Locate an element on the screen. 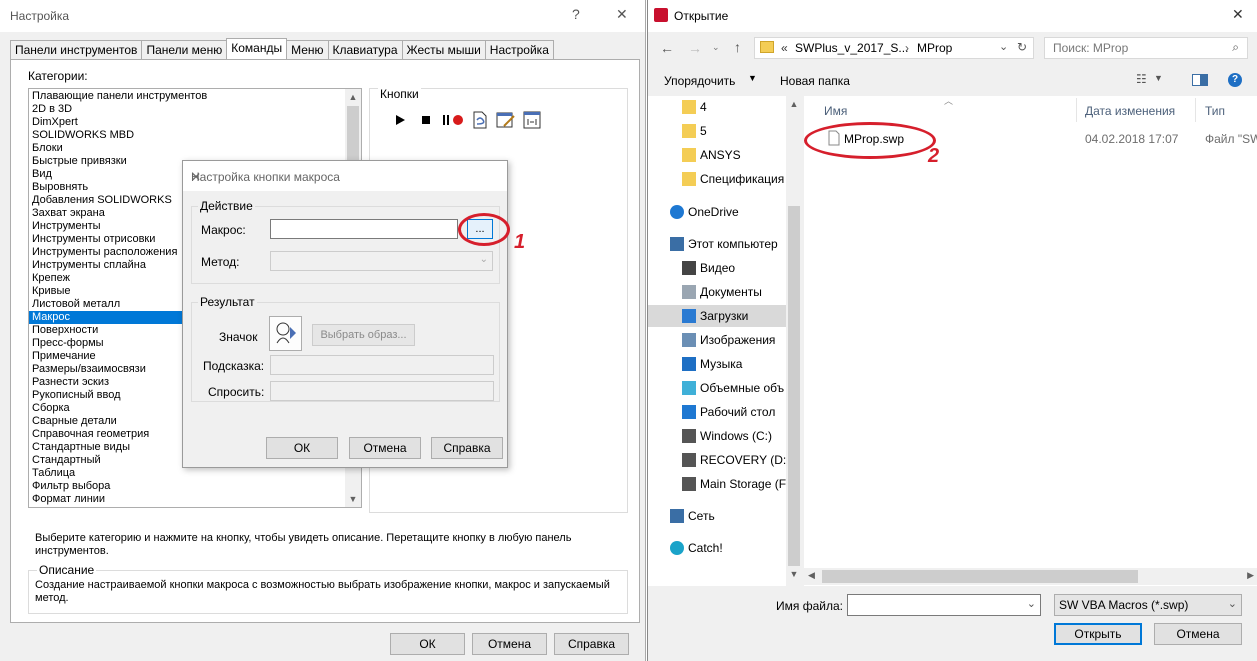 Image resolution: width=1257 pixels, height=661 pixels. nav-item: Сеть is located at coordinates (717, 516).